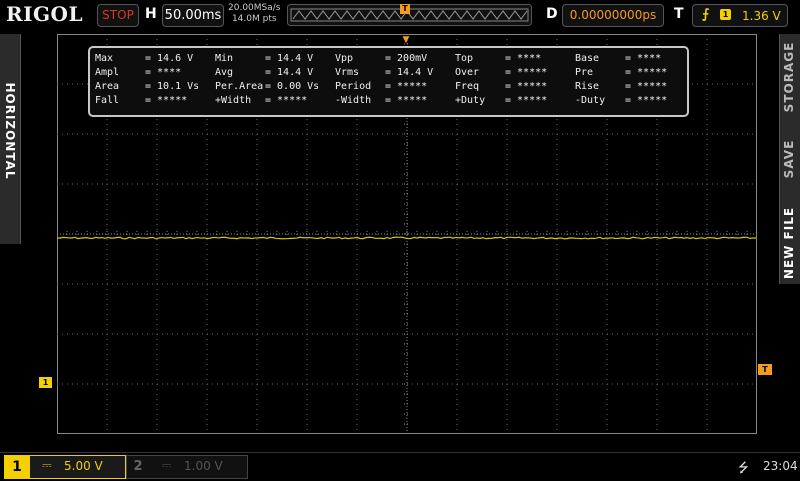 The height and width of the screenshot is (481, 800). What do you see at coordinates (224, 72) in the screenshot?
I see `measurement-label: Avg` at bounding box center [224, 72].